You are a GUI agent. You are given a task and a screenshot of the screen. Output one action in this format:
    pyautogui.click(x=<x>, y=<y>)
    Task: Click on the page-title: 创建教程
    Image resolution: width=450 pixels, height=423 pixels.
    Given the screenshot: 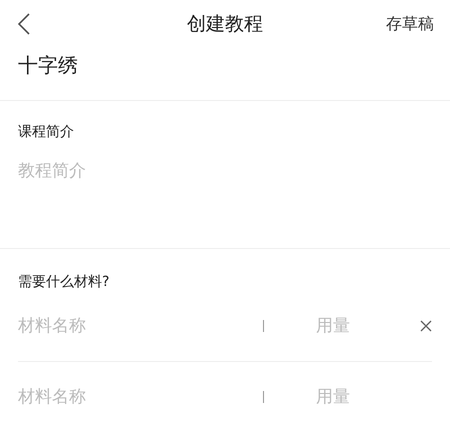 What is the action you would take?
    pyautogui.click(x=225, y=24)
    